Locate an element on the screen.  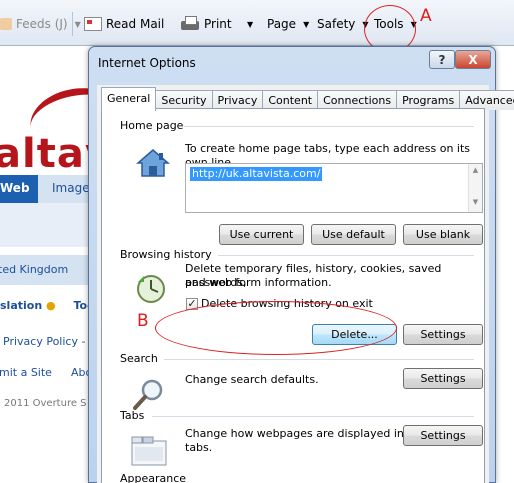
read-mail-button: Read Mail is located at coordinates (124, 24).